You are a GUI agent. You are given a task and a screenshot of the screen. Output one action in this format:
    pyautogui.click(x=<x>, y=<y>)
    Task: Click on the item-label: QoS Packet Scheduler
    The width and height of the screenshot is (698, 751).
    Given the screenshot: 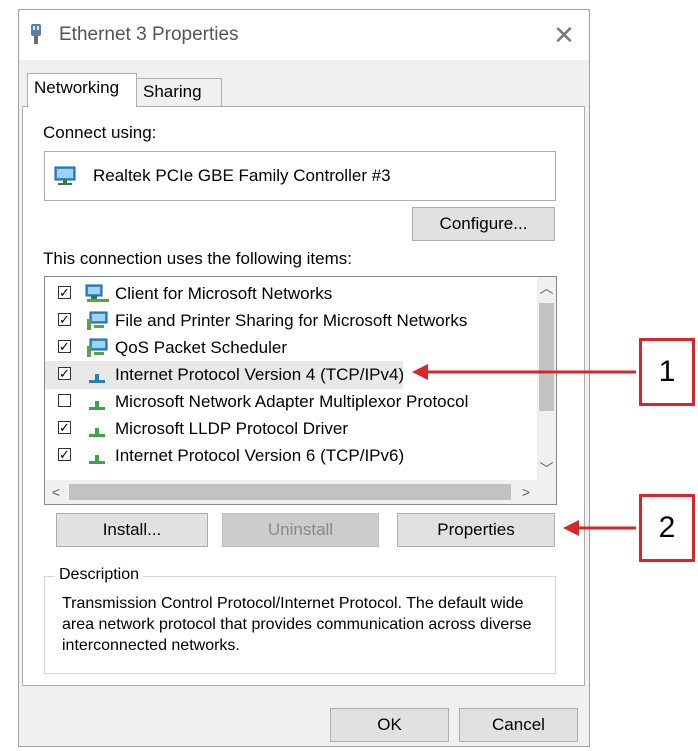 What is the action you would take?
    pyautogui.click(x=201, y=347)
    